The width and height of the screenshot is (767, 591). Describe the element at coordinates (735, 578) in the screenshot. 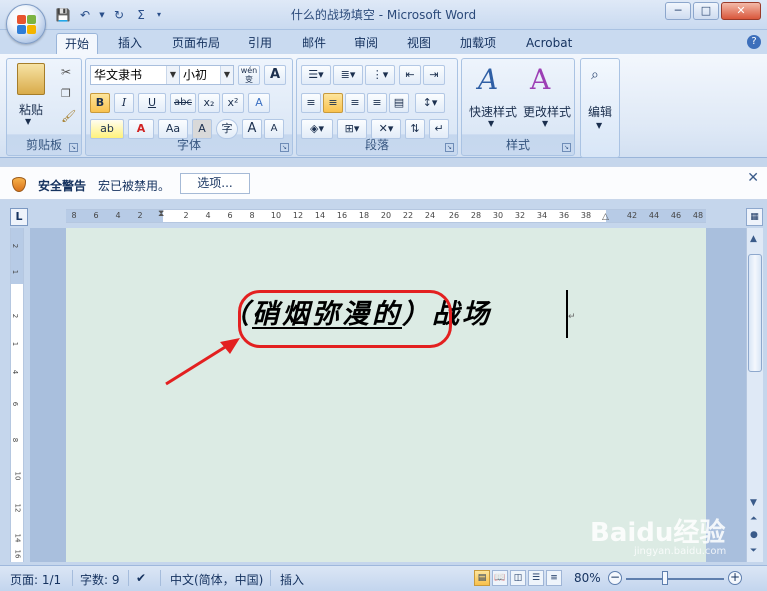

I see `zoom-in-icon: +` at that location.